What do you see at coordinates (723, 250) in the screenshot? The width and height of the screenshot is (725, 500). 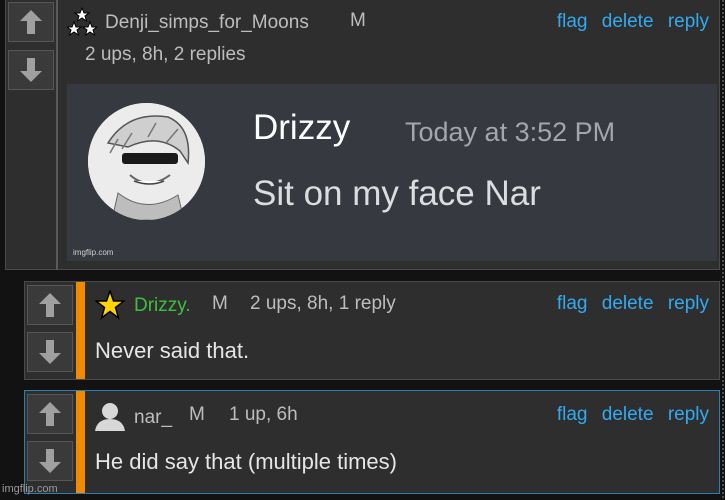 I see `scrollbar-track` at bounding box center [723, 250].